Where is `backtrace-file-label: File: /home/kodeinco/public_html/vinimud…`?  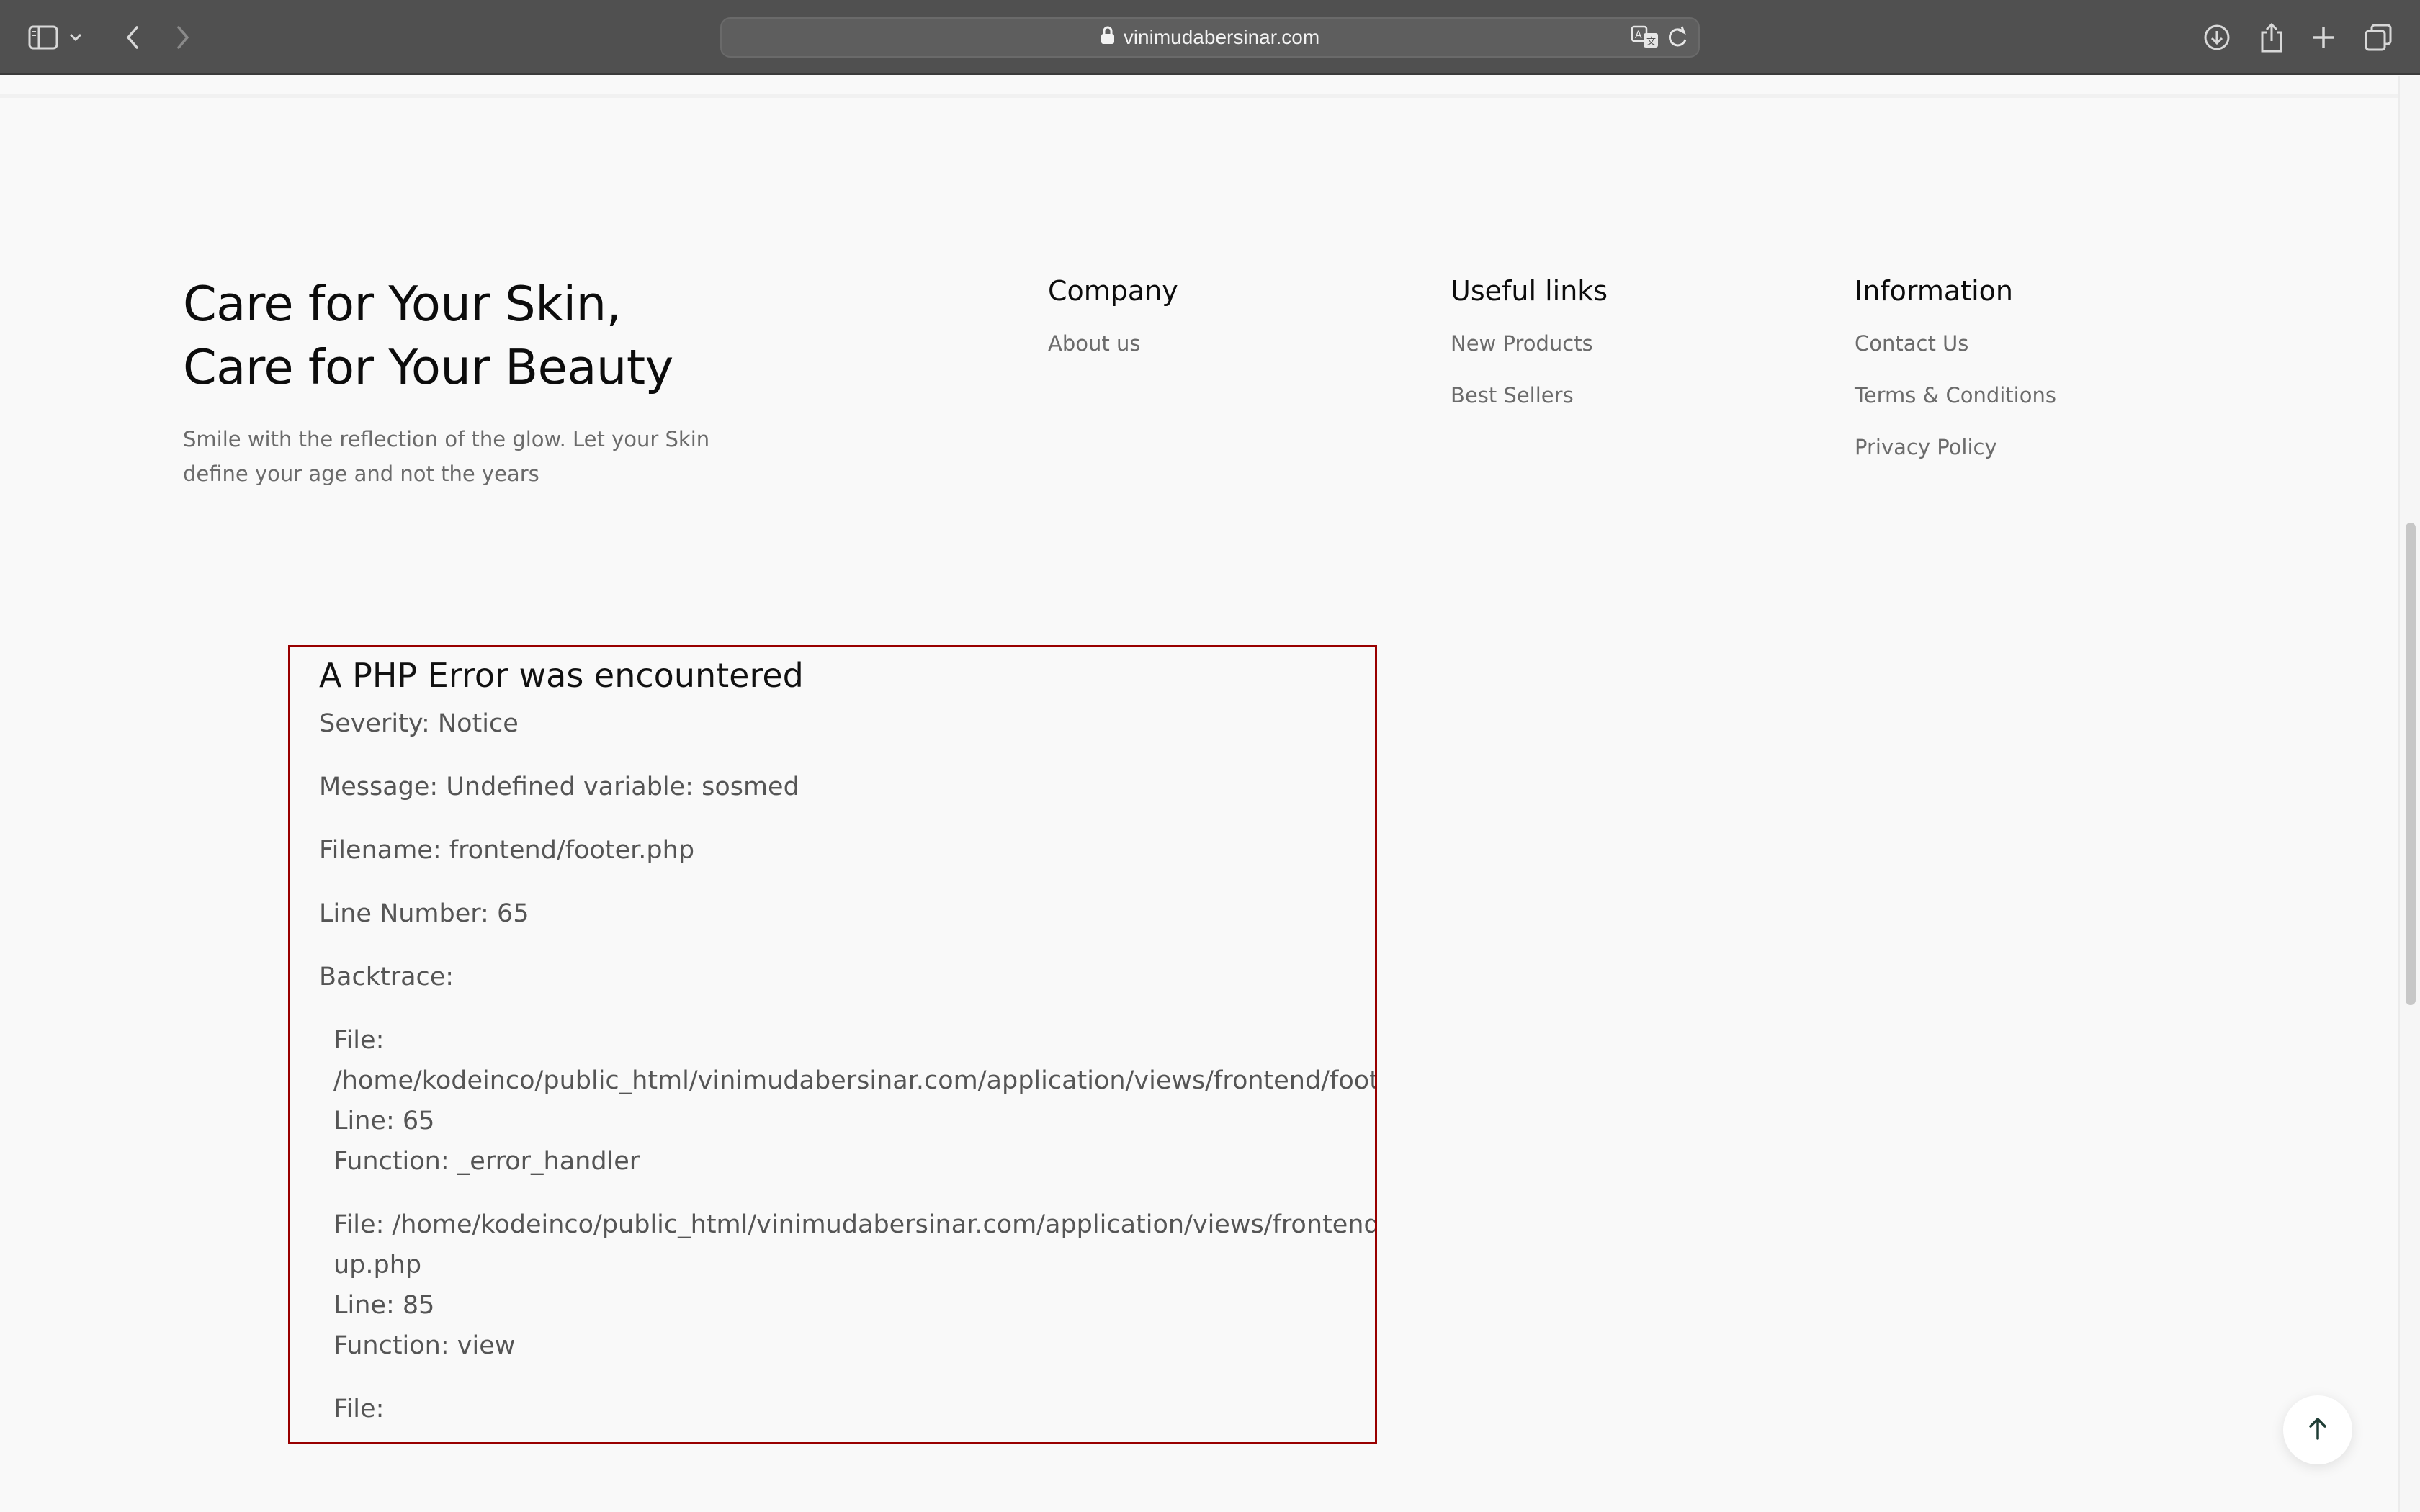
backtrace-file-label: File: /home/kodeinco/public_html/vinimud… is located at coordinates (855, 1224).